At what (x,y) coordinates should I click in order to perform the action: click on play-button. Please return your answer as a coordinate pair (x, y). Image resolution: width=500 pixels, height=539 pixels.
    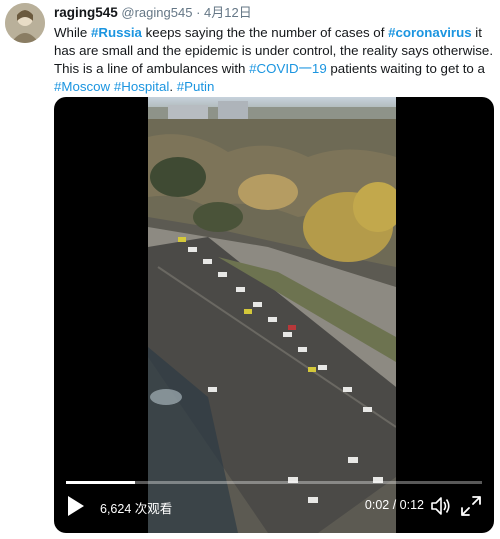
    Looking at the image, I should click on (76, 506).